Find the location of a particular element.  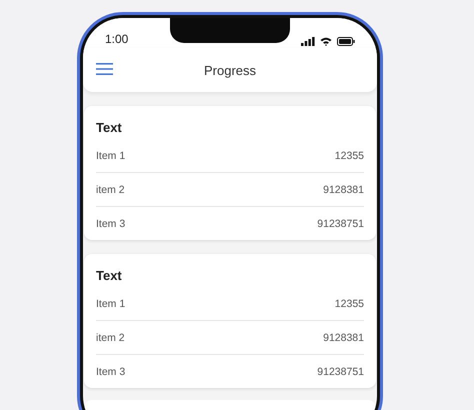

status-time: 1:00 is located at coordinates (116, 39).